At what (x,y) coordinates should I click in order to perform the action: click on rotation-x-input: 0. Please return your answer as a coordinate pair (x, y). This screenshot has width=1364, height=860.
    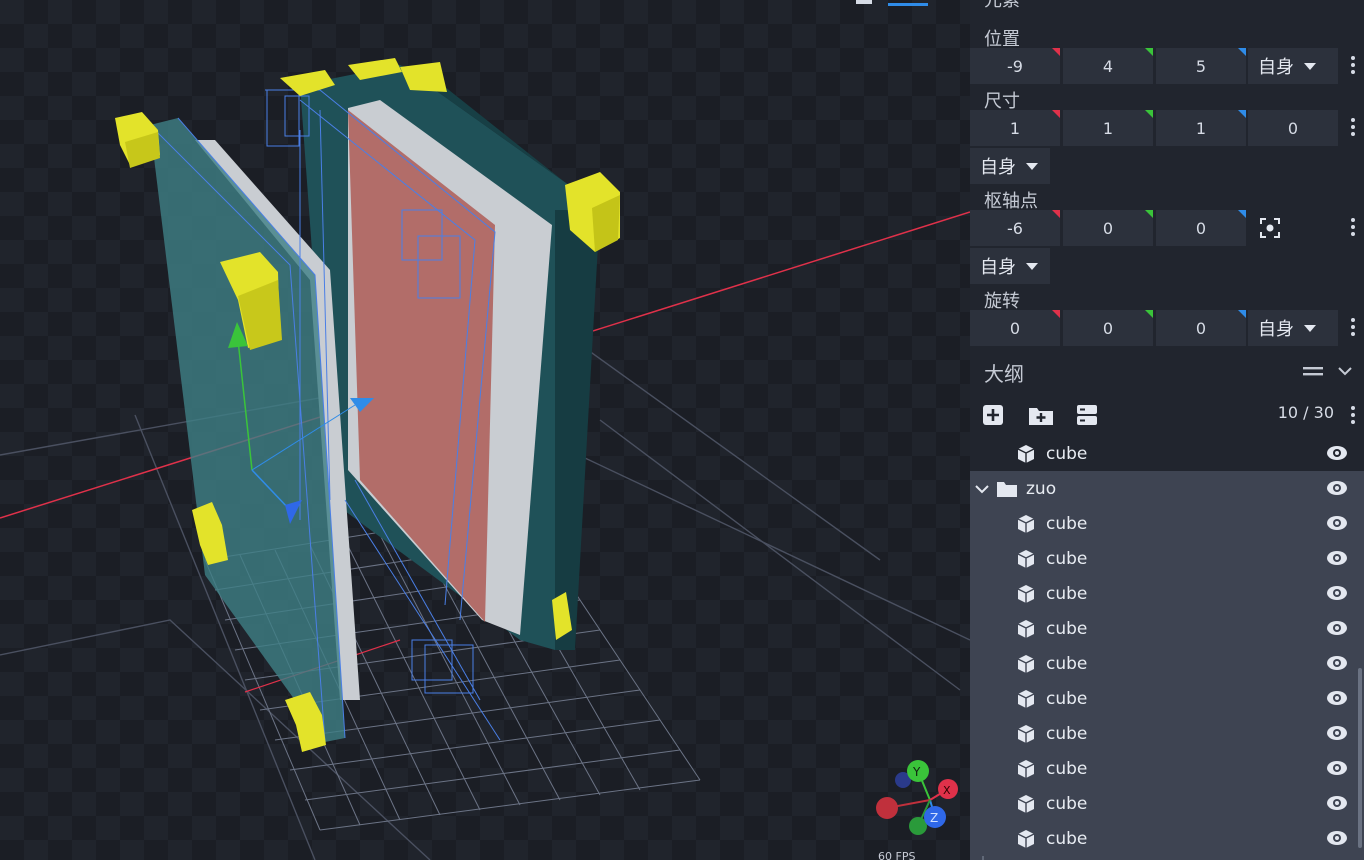
    Looking at the image, I should click on (1015, 328).